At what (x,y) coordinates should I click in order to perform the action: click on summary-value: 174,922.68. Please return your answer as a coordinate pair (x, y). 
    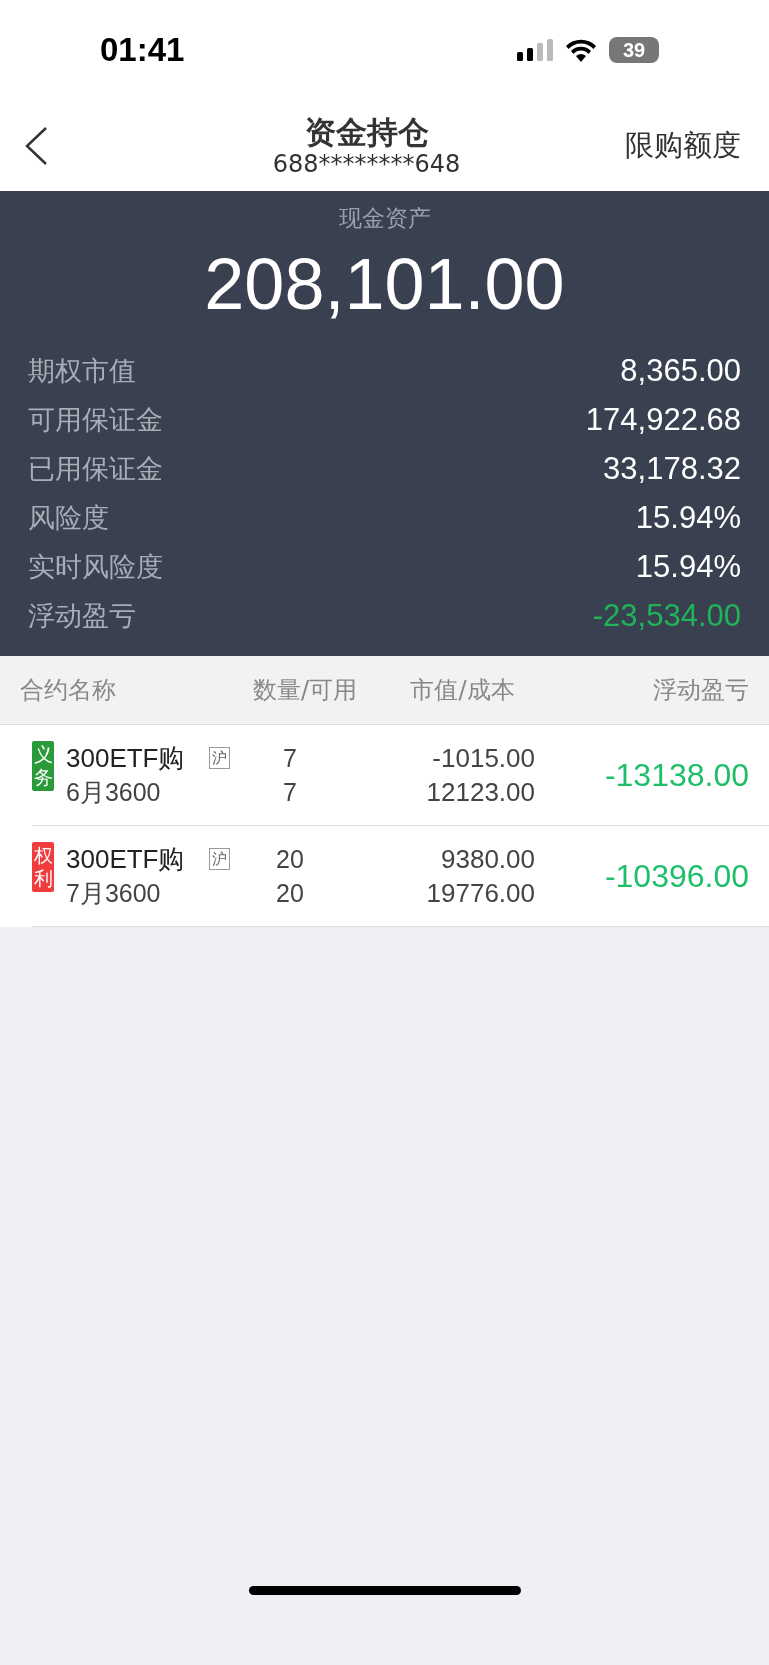
    Looking at the image, I should click on (663, 419).